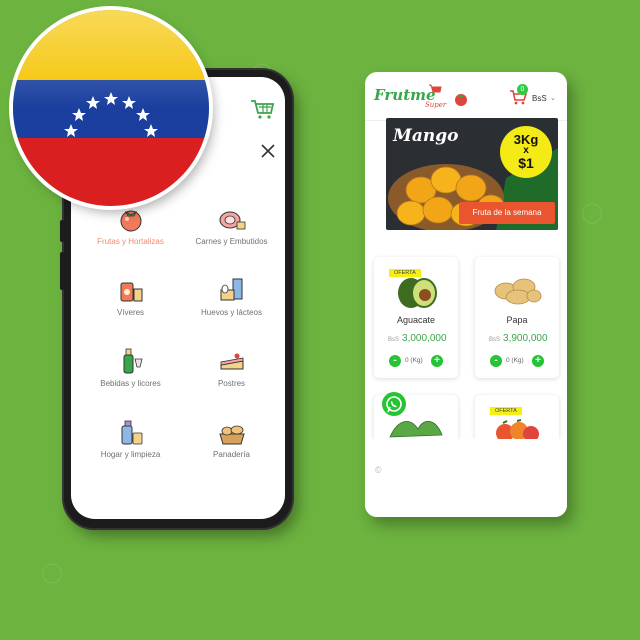 The width and height of the screenshot is (640, 640). What do you see at coordinates (518, 291) in the screenshot?
I see `potato-image` at bounding box center [518, 291].